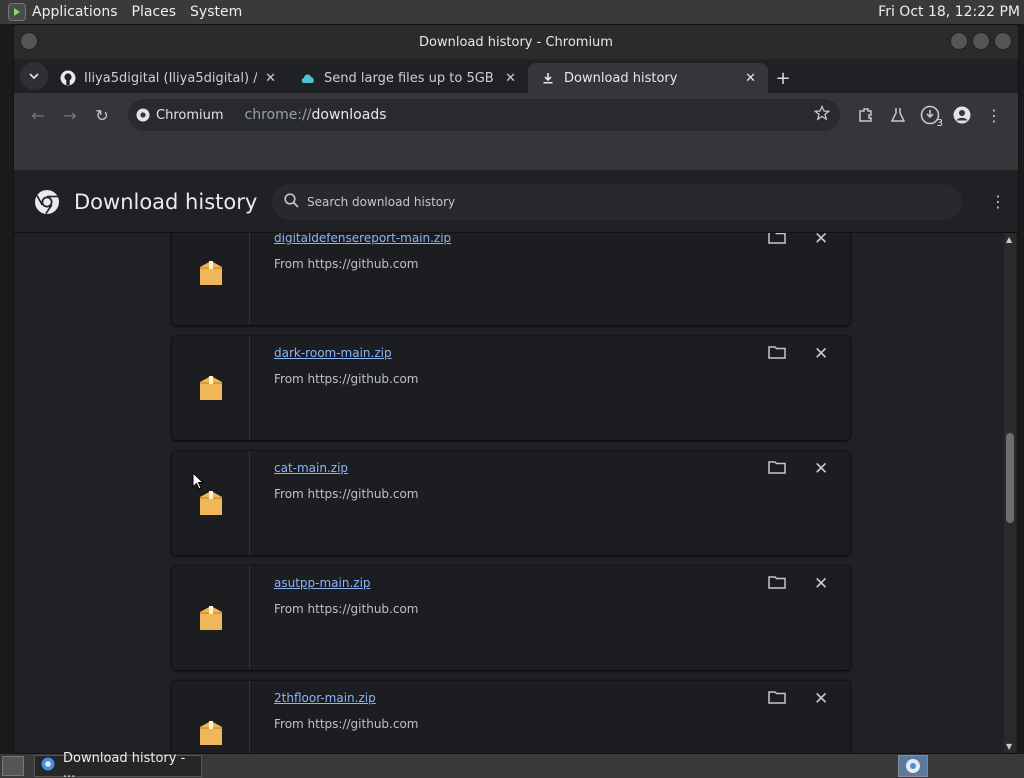 The image size is (1024, 778). I want to click on tab-download-history: Download history ✕, so click(648, 78).